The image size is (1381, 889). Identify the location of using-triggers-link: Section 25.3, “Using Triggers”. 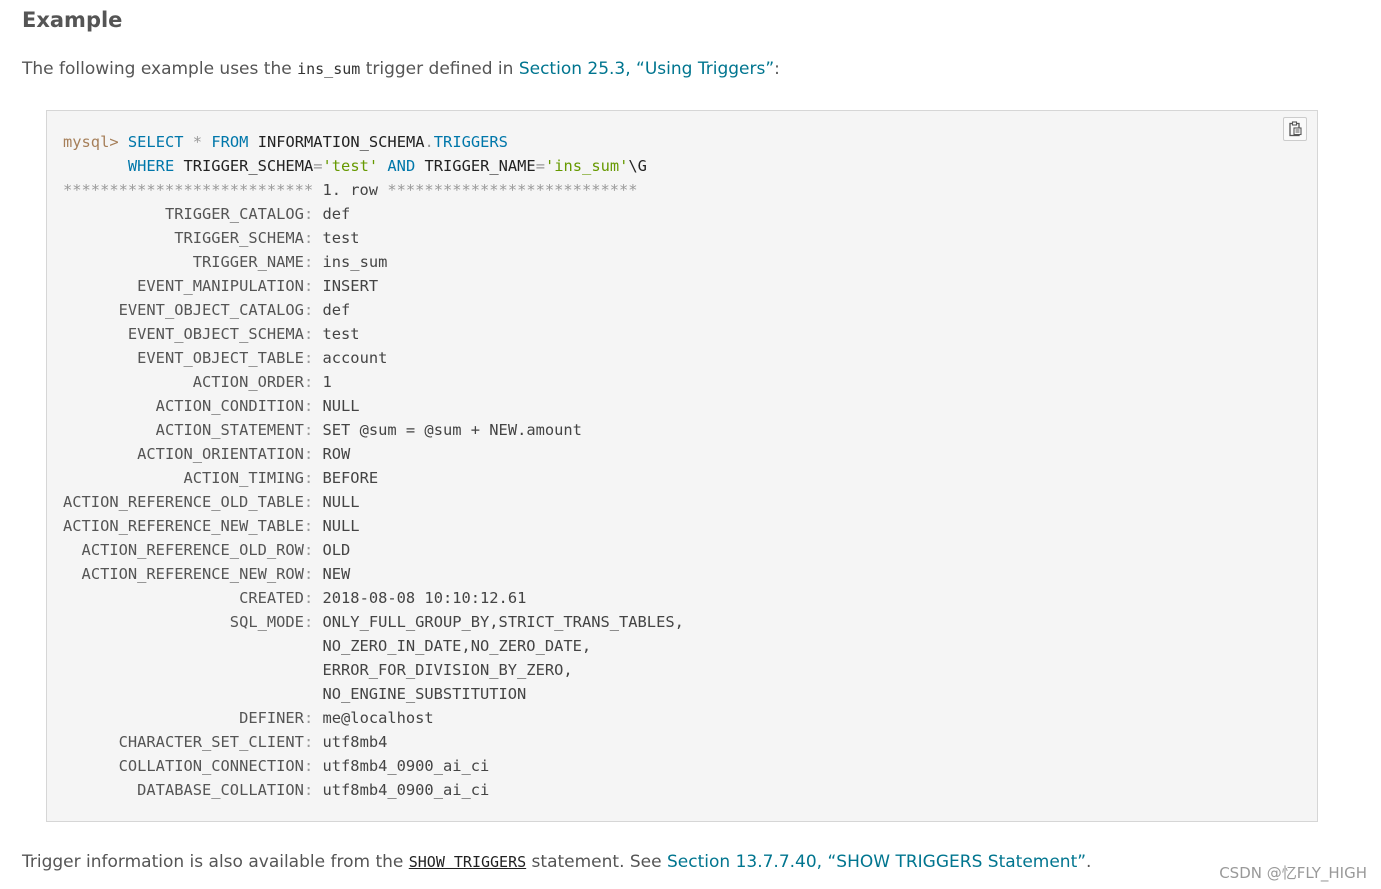
(646, 69).